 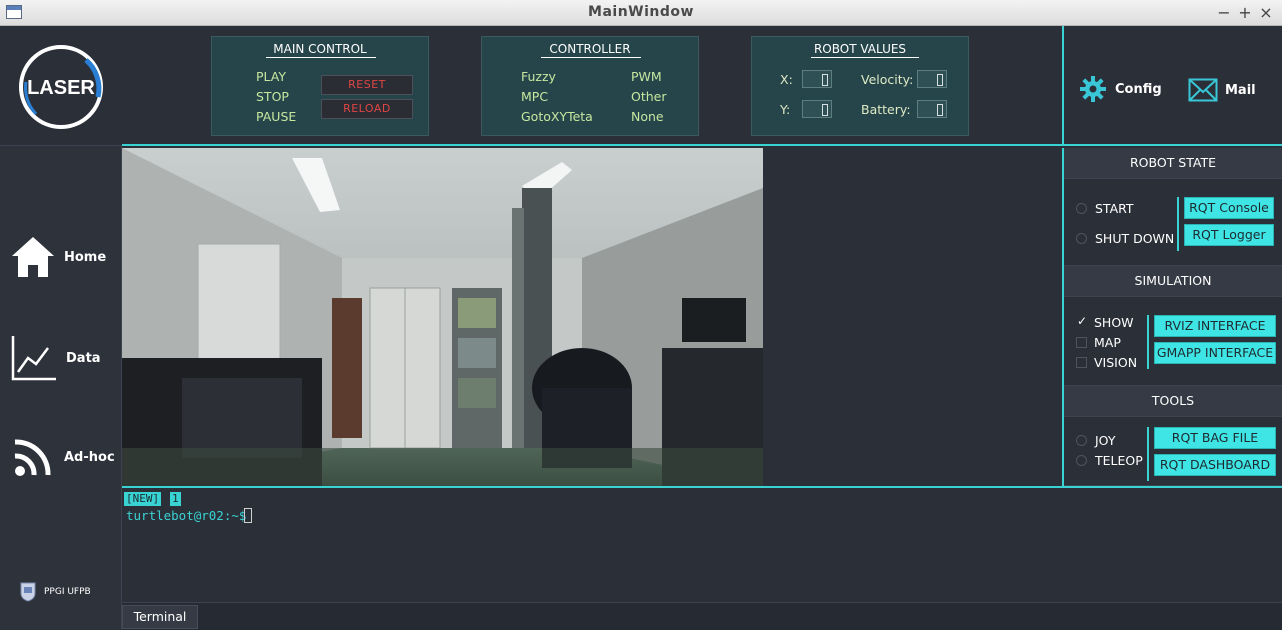 I want to click on footer-label: PPGI UFPB, so click(x=67, y=592).